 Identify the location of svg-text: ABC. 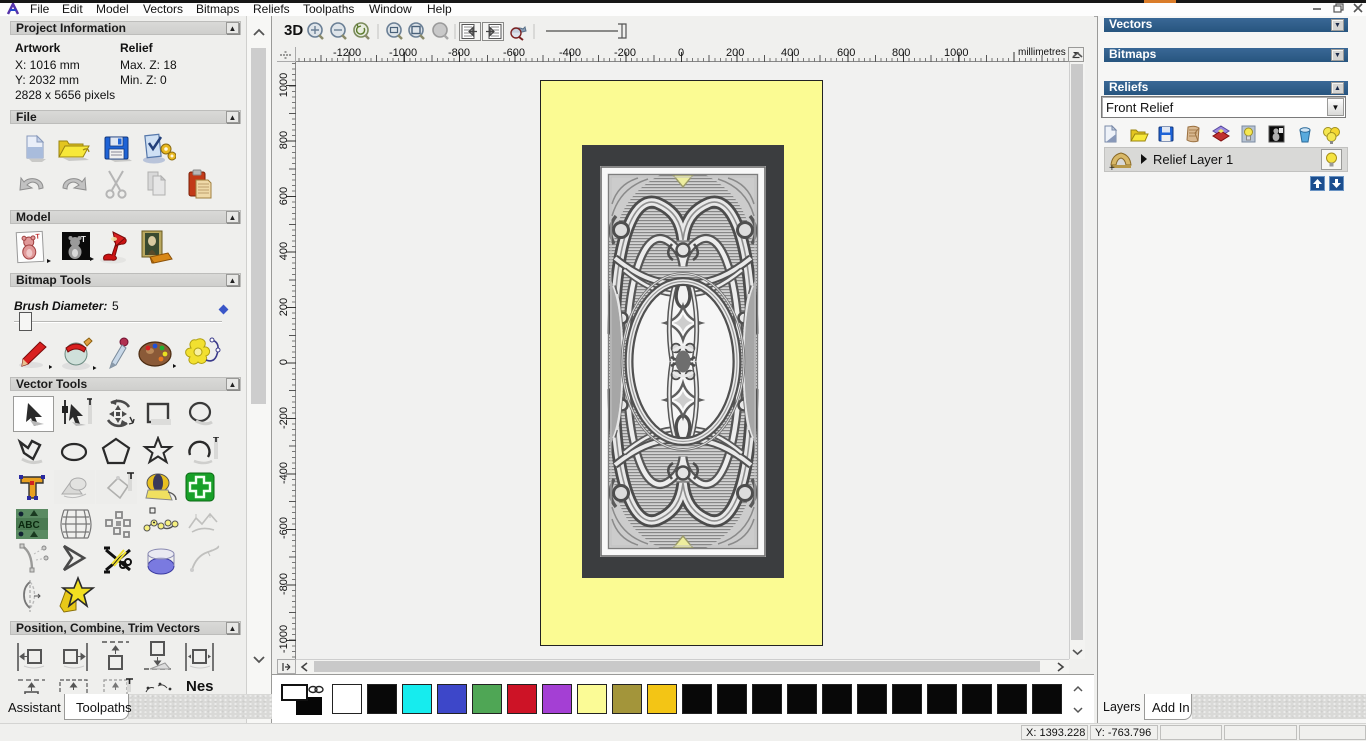
(29, 525).